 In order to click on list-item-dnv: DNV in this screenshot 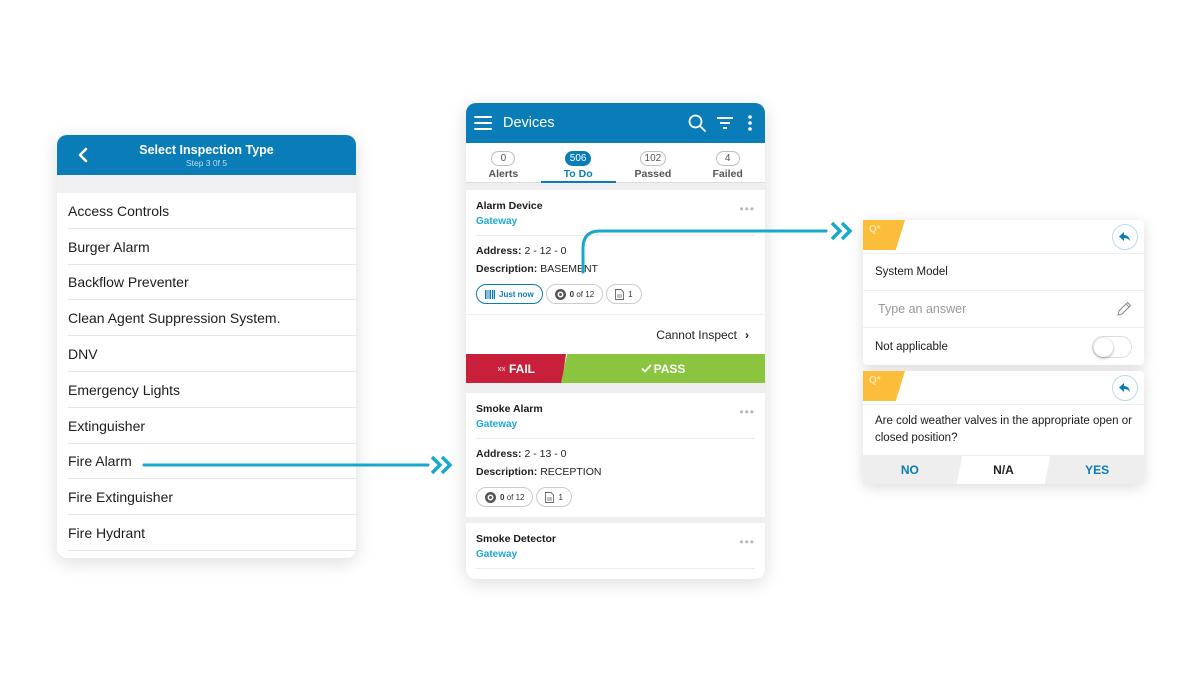, I will do `click(206, 354)`.